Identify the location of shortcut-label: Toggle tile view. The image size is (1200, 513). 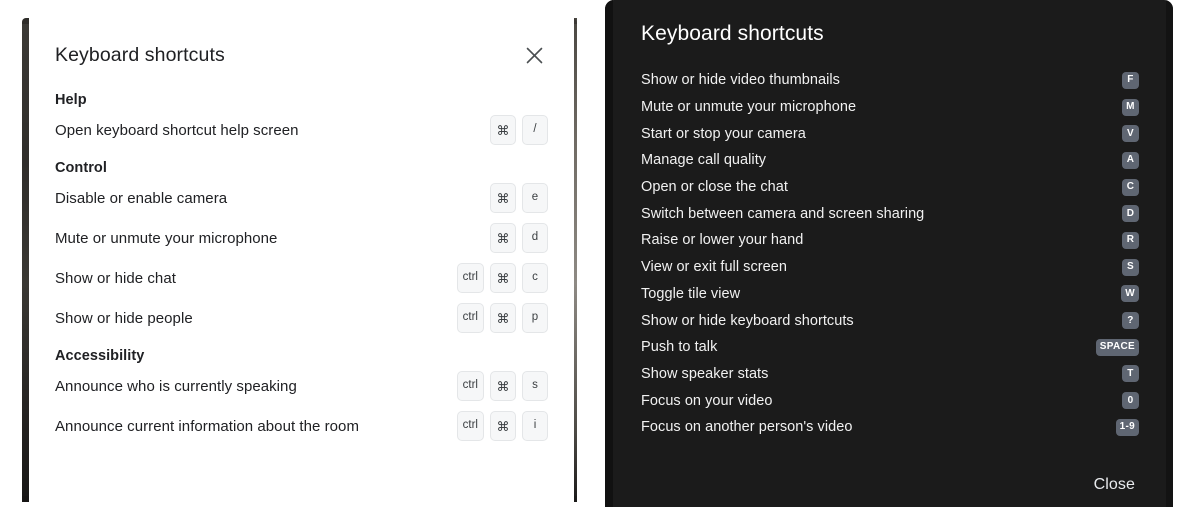
(691, 293).